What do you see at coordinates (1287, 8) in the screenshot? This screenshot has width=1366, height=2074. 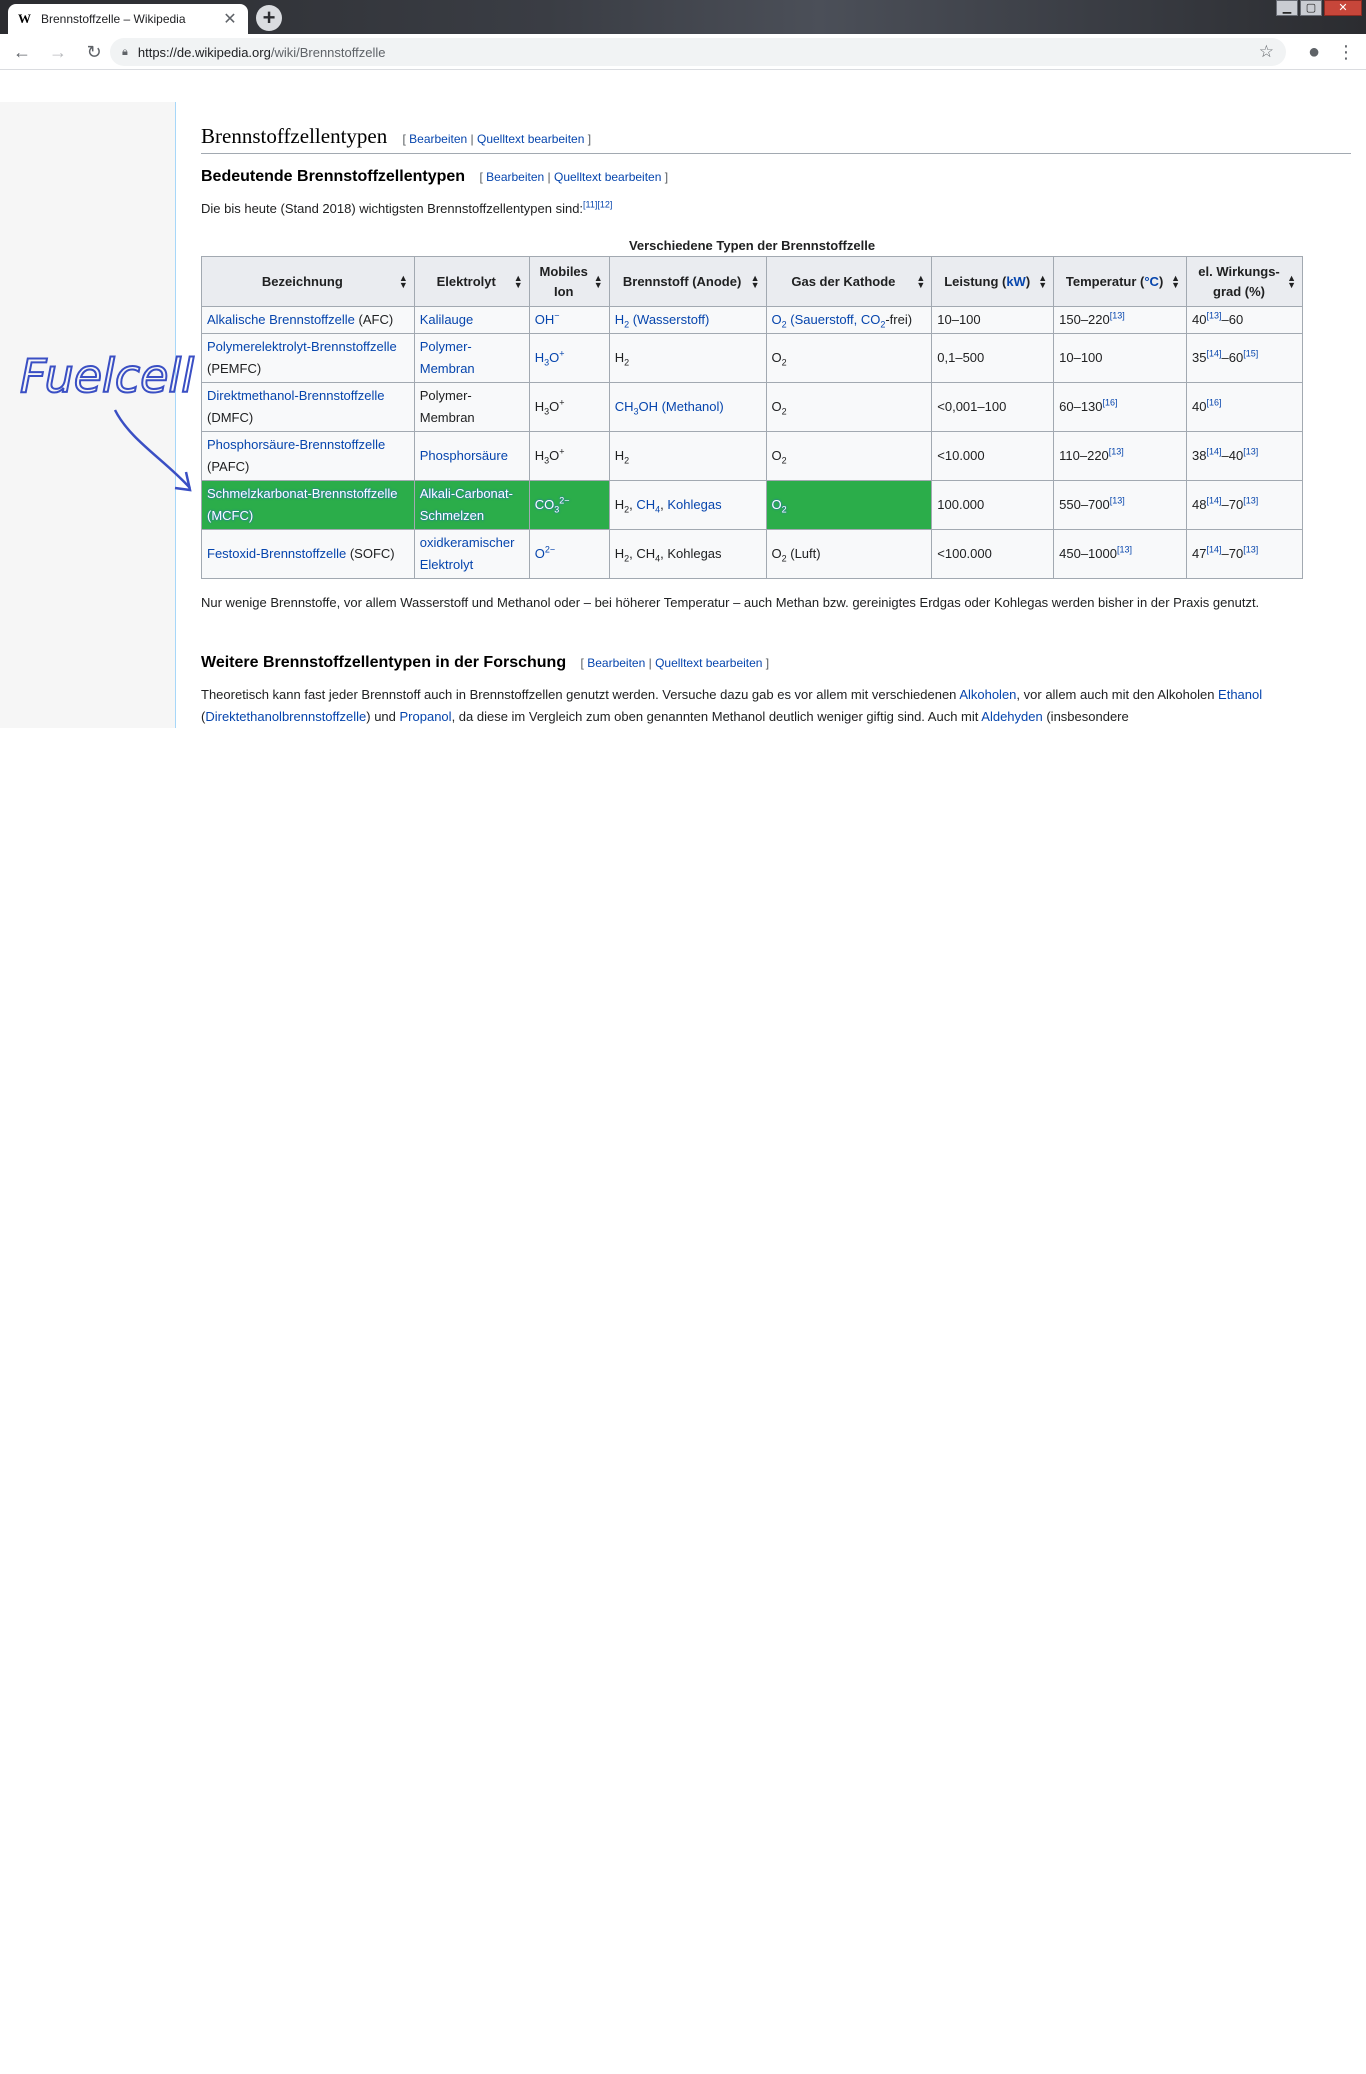 I see `minimize-icon: ▁` at bounding box center [1287, 8].